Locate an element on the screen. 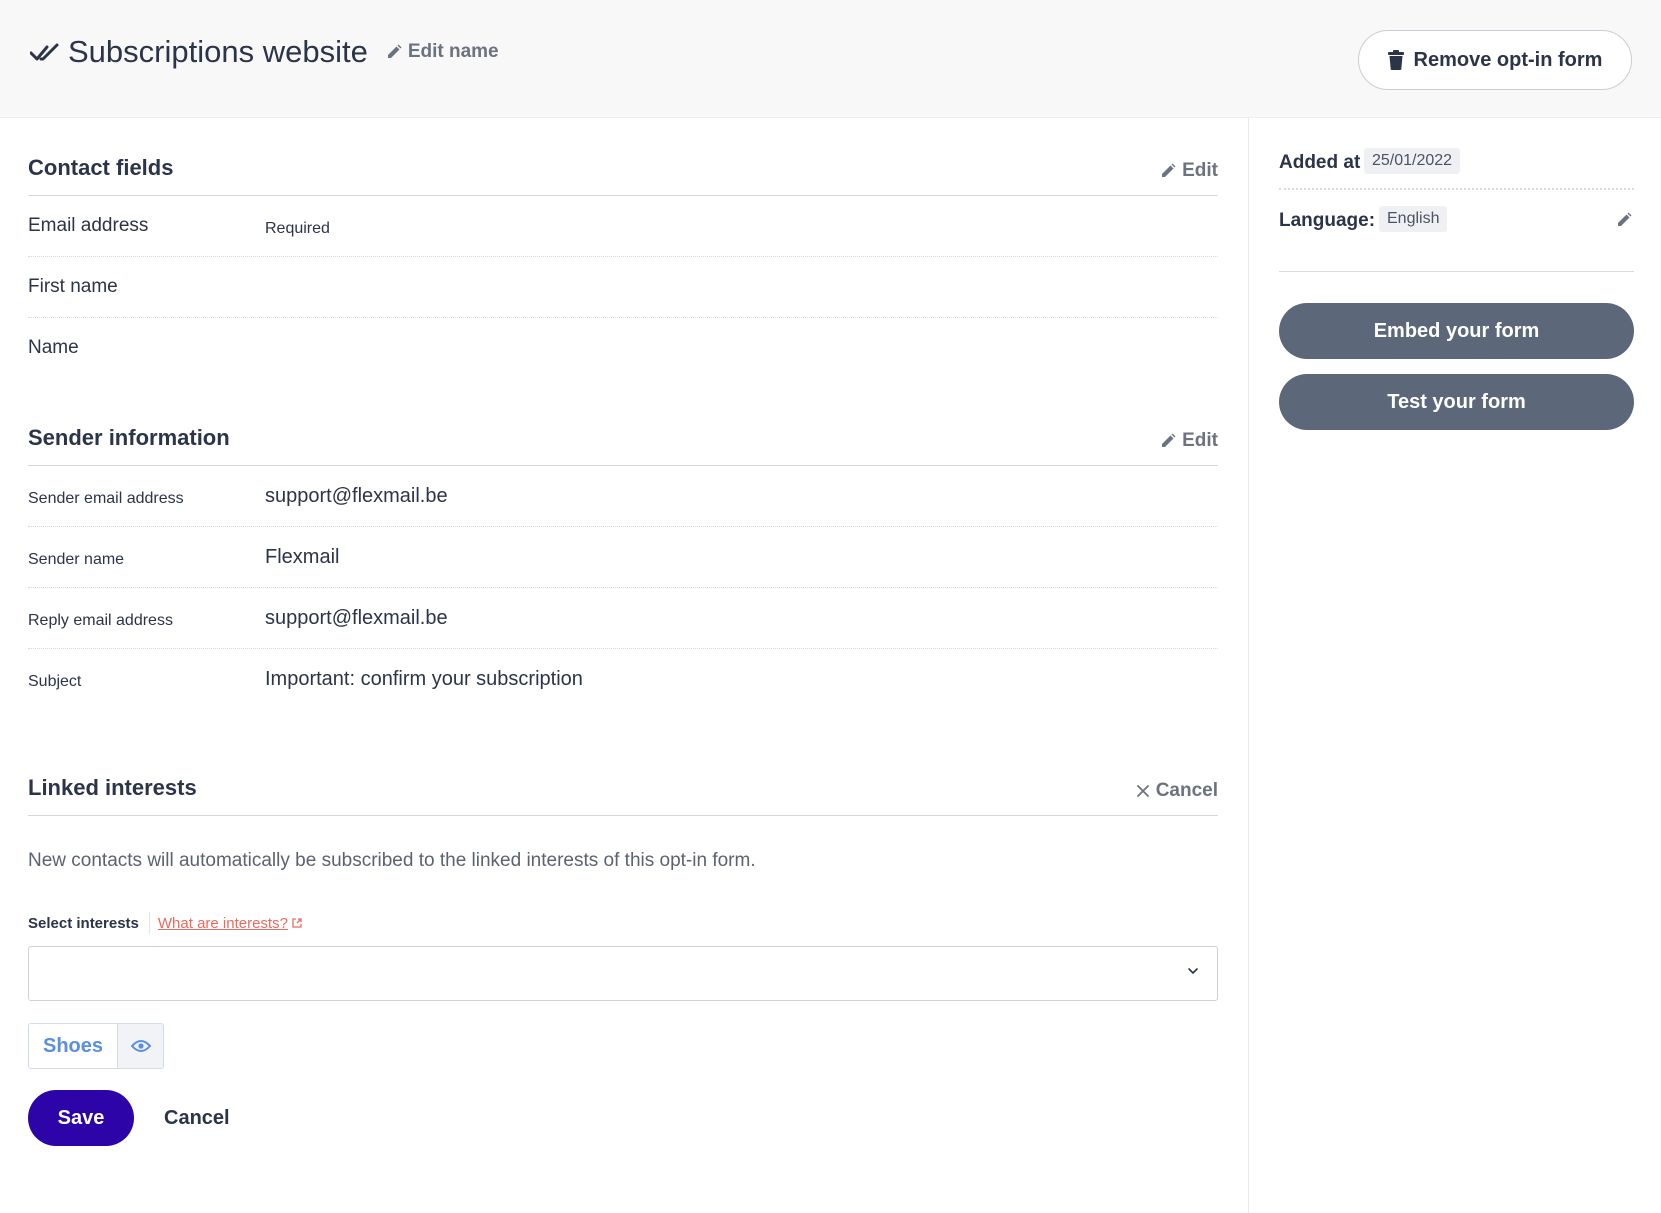 The height and width of the screenshot is (1213, 1661). added-at-label: Added at is located at coordinates (1320, 162).